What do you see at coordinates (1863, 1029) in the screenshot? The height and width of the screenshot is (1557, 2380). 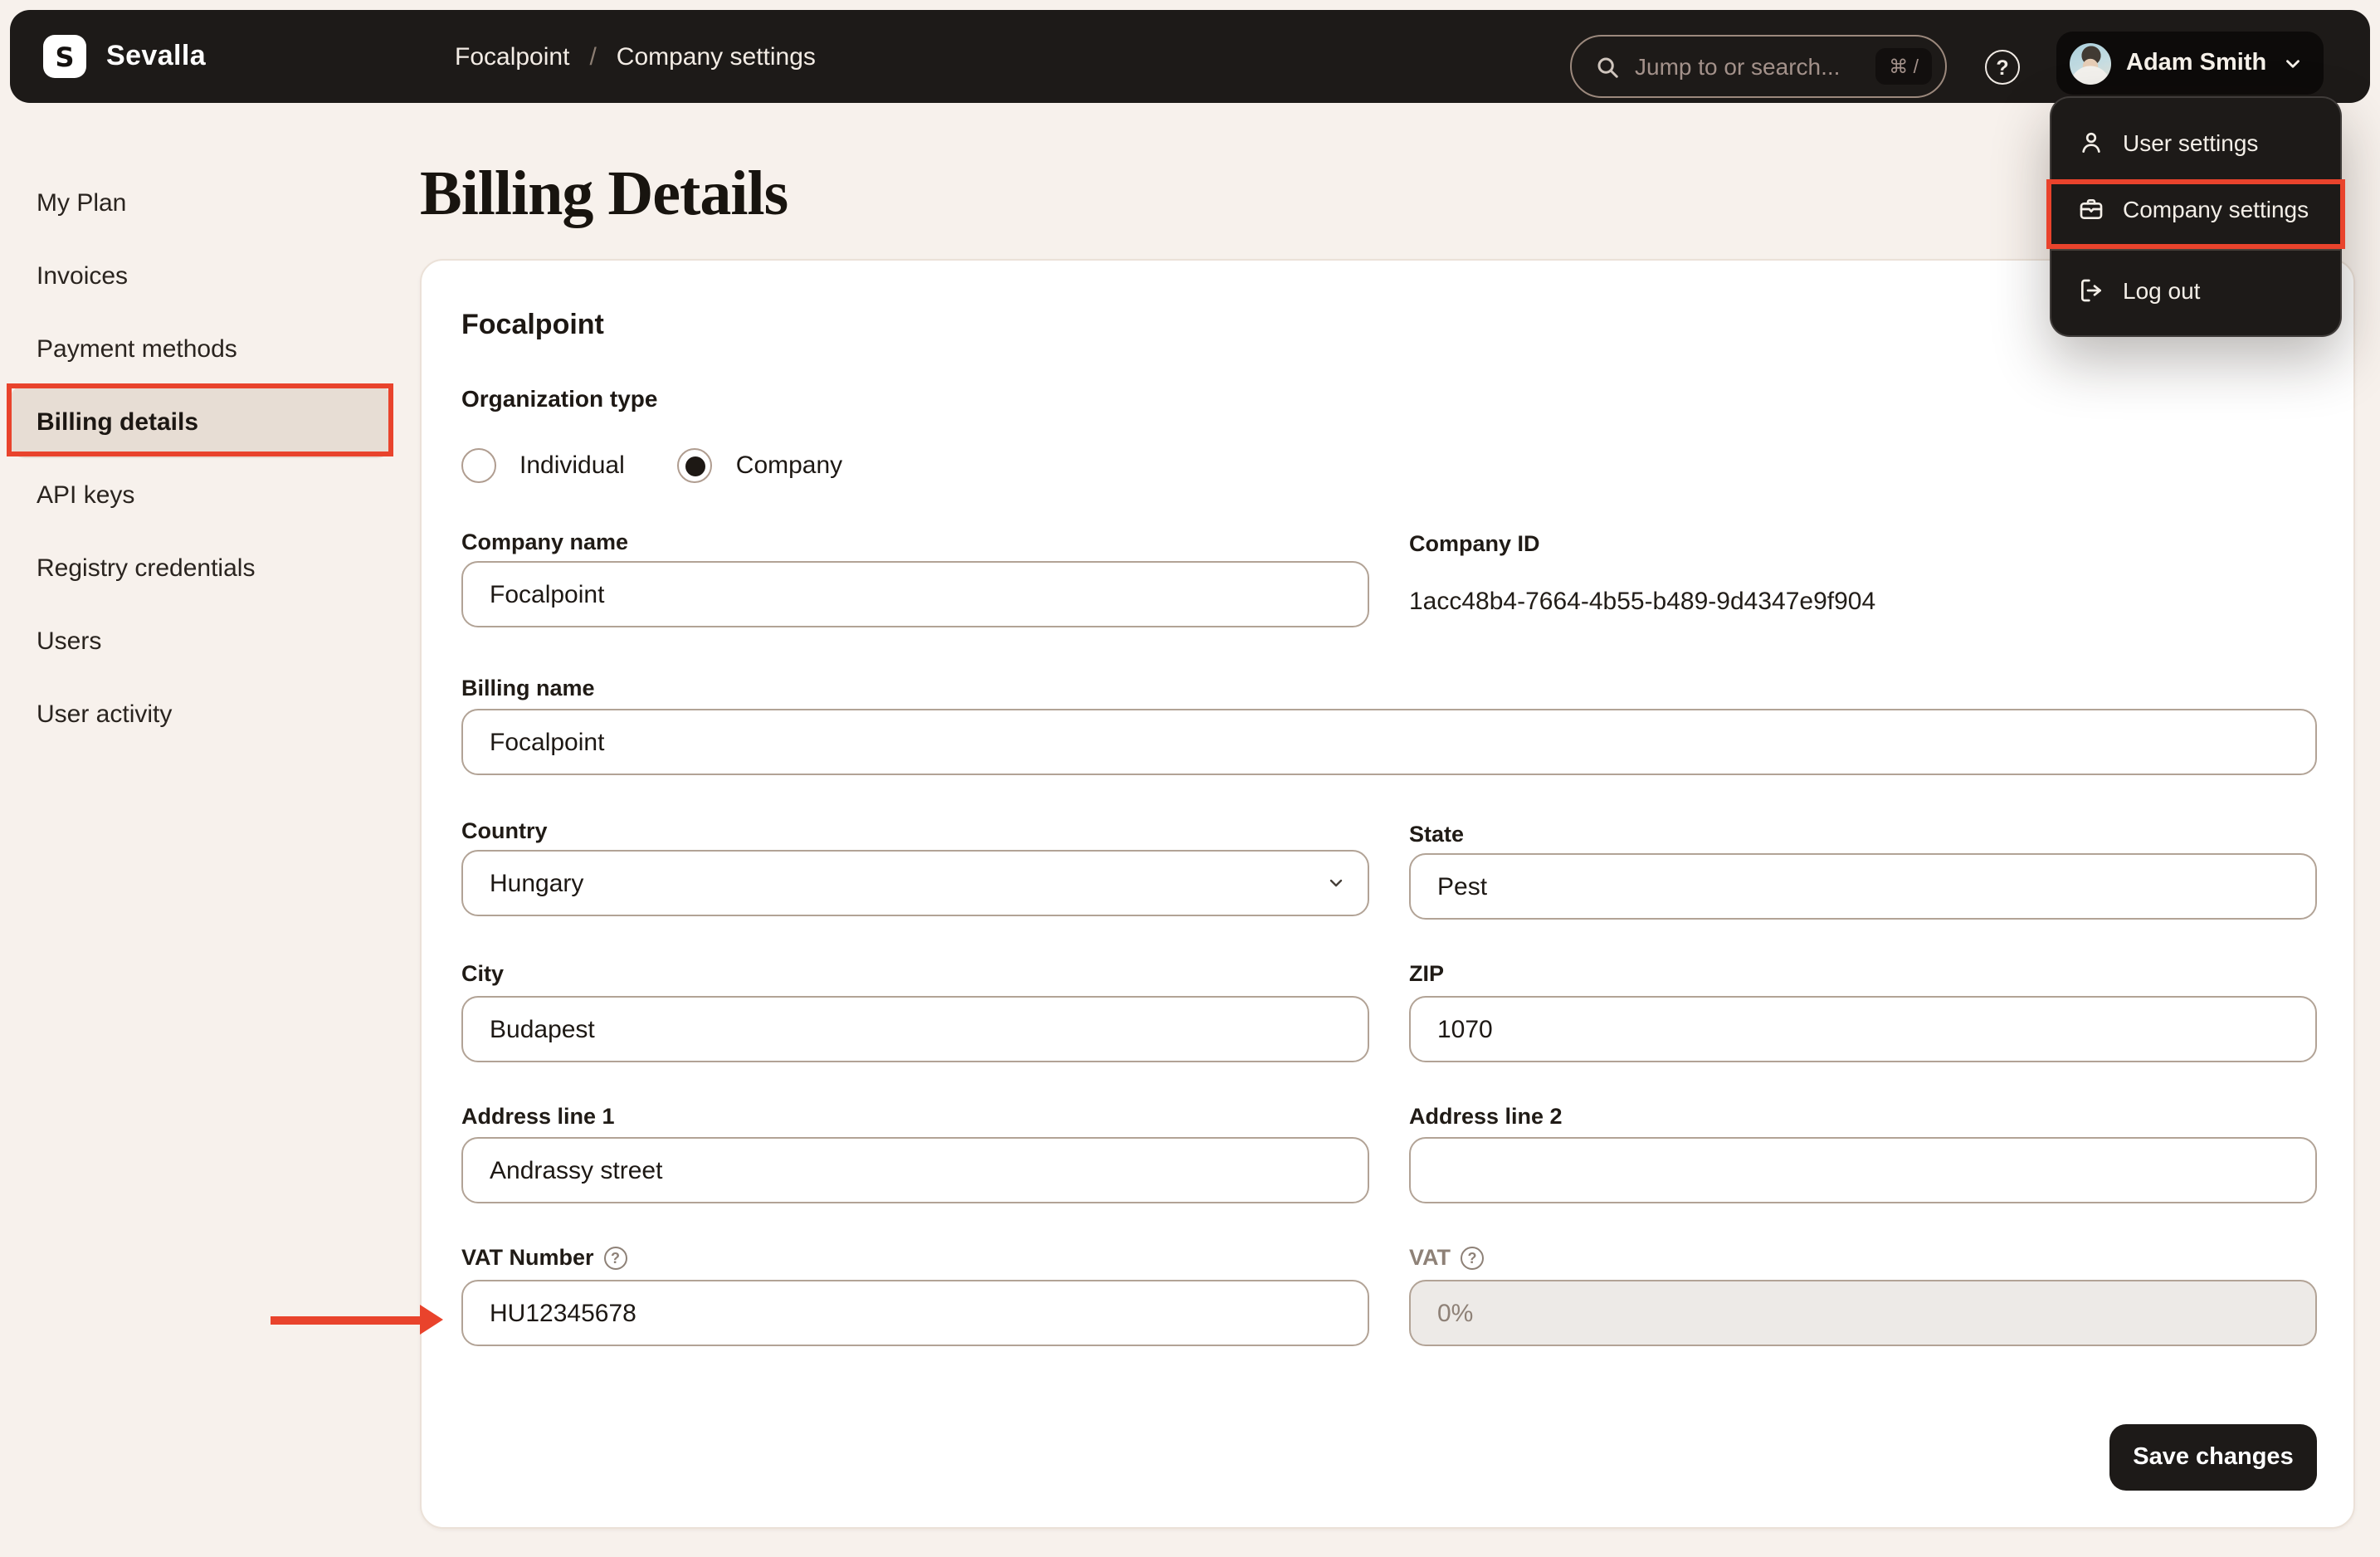 I see `zip-input` at bounding box center [1863, 1029].